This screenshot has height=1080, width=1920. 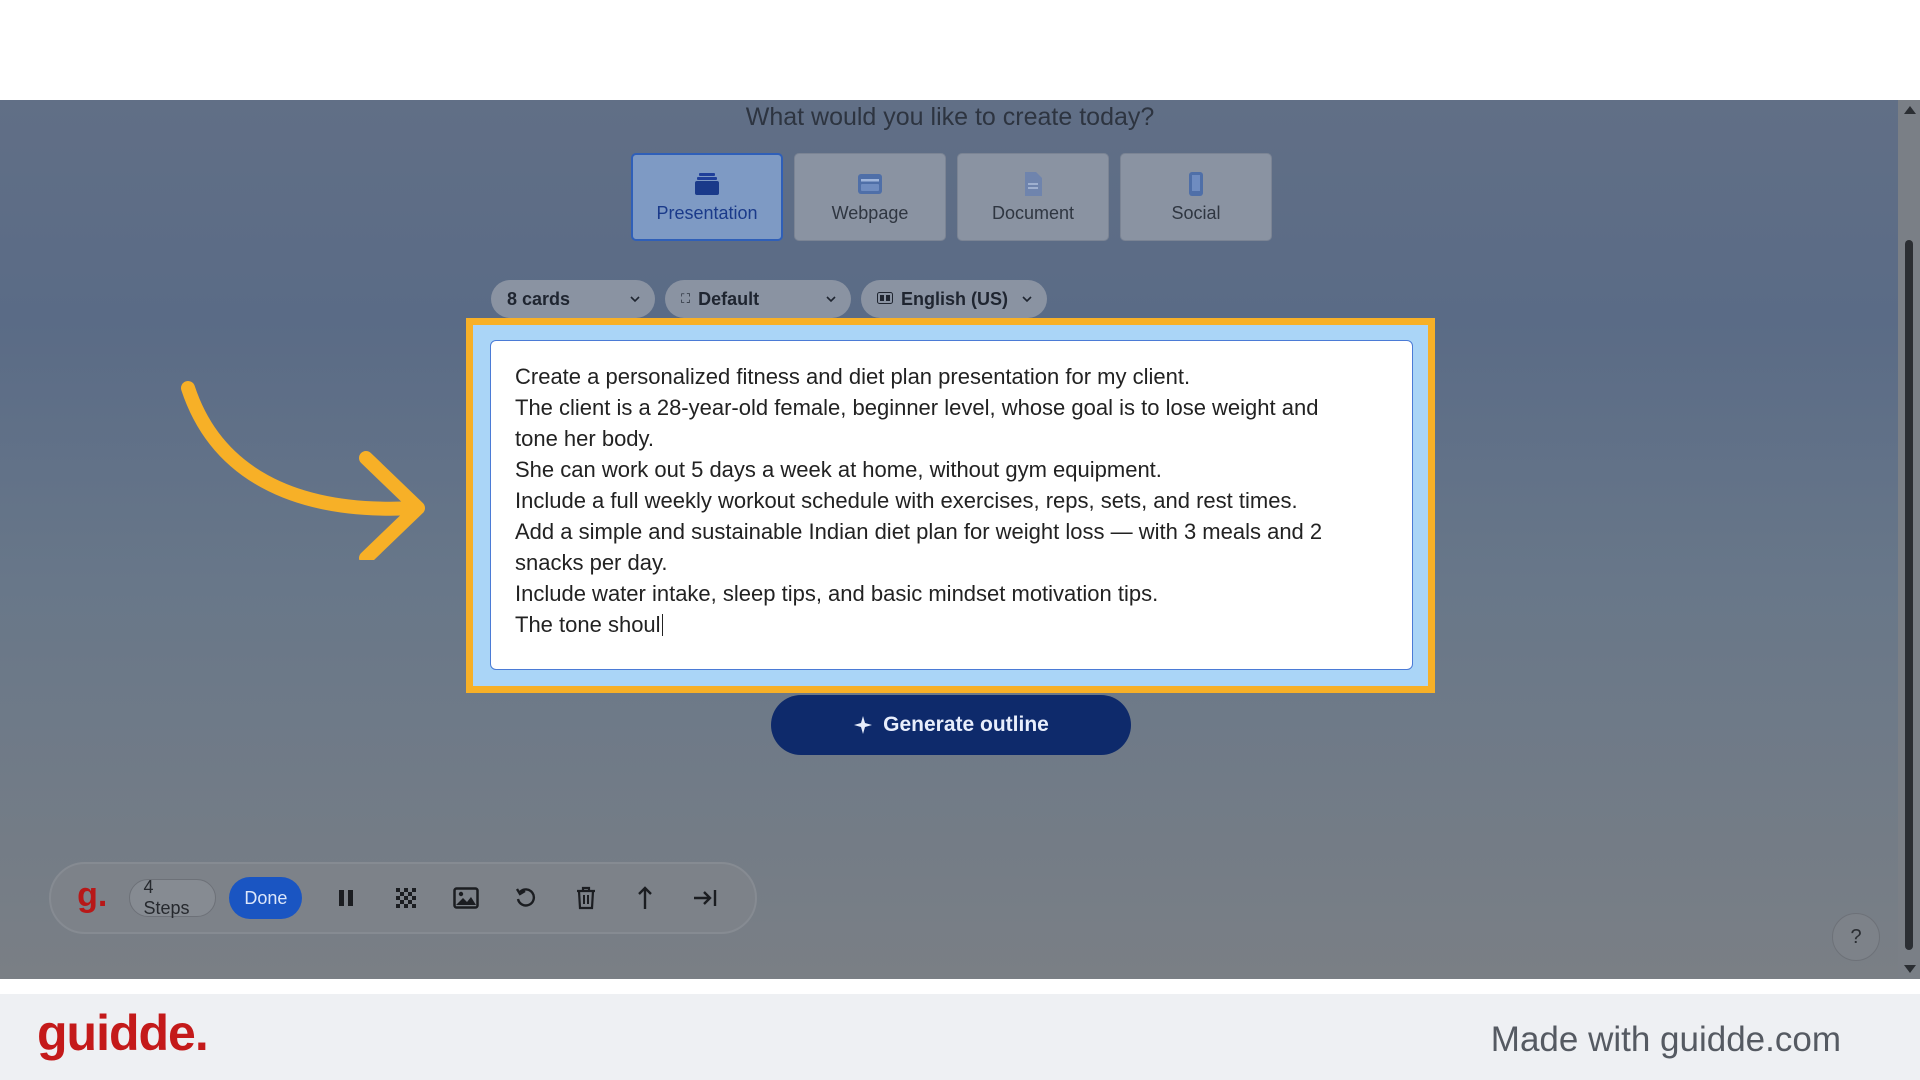 I want to click on tab-document: Document, so click(x=1033, y=197).